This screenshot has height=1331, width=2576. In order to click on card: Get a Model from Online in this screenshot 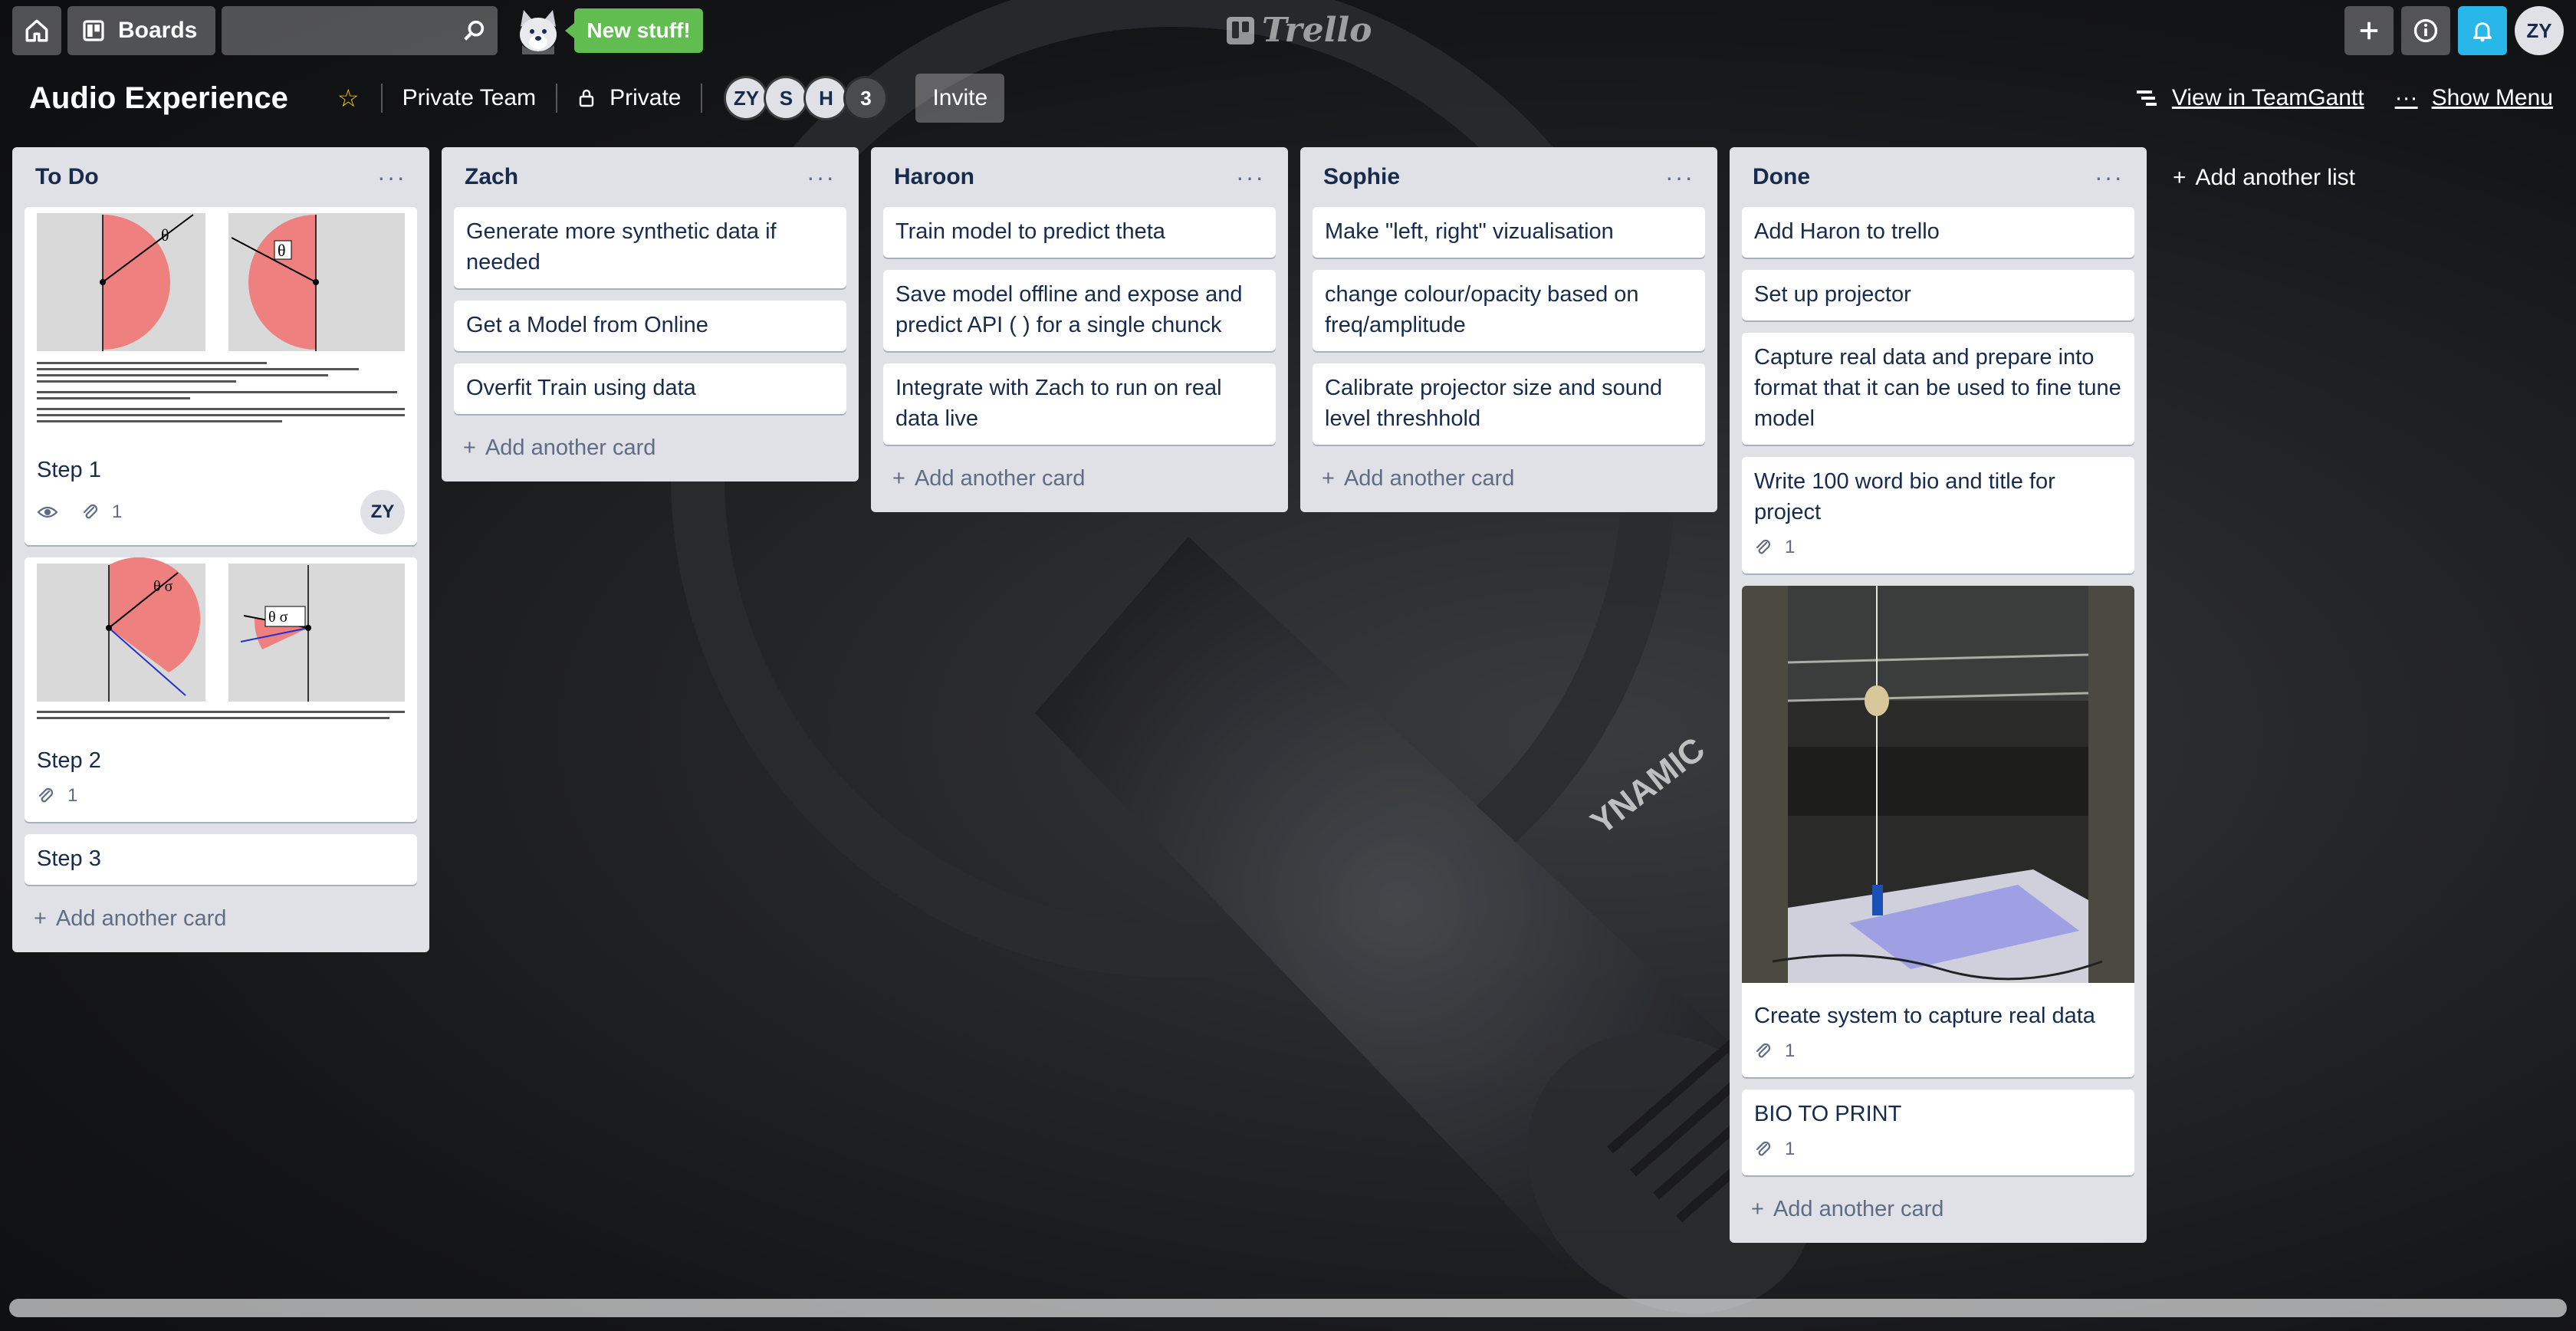, I will do `click(650, 326)`.